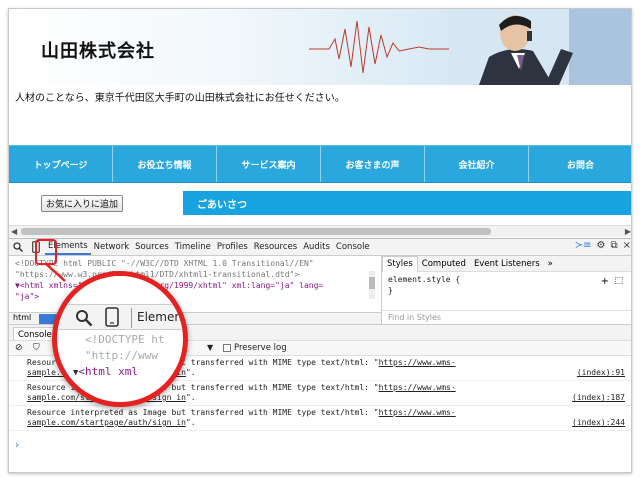 The height and width of the screenshot is (479, 640). I want to click on console-prompt: ›, so click(17, 445).